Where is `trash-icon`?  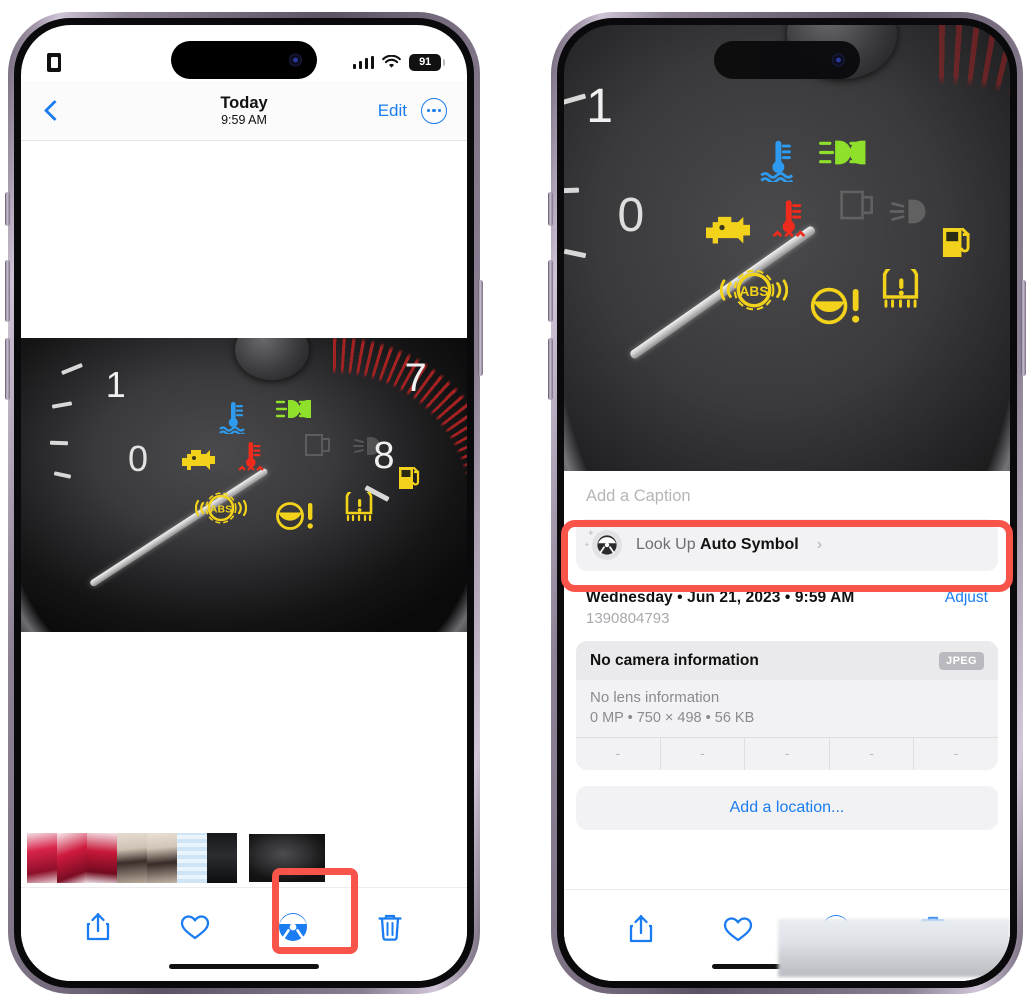
trash-icon is located at coordinates (390, 927).